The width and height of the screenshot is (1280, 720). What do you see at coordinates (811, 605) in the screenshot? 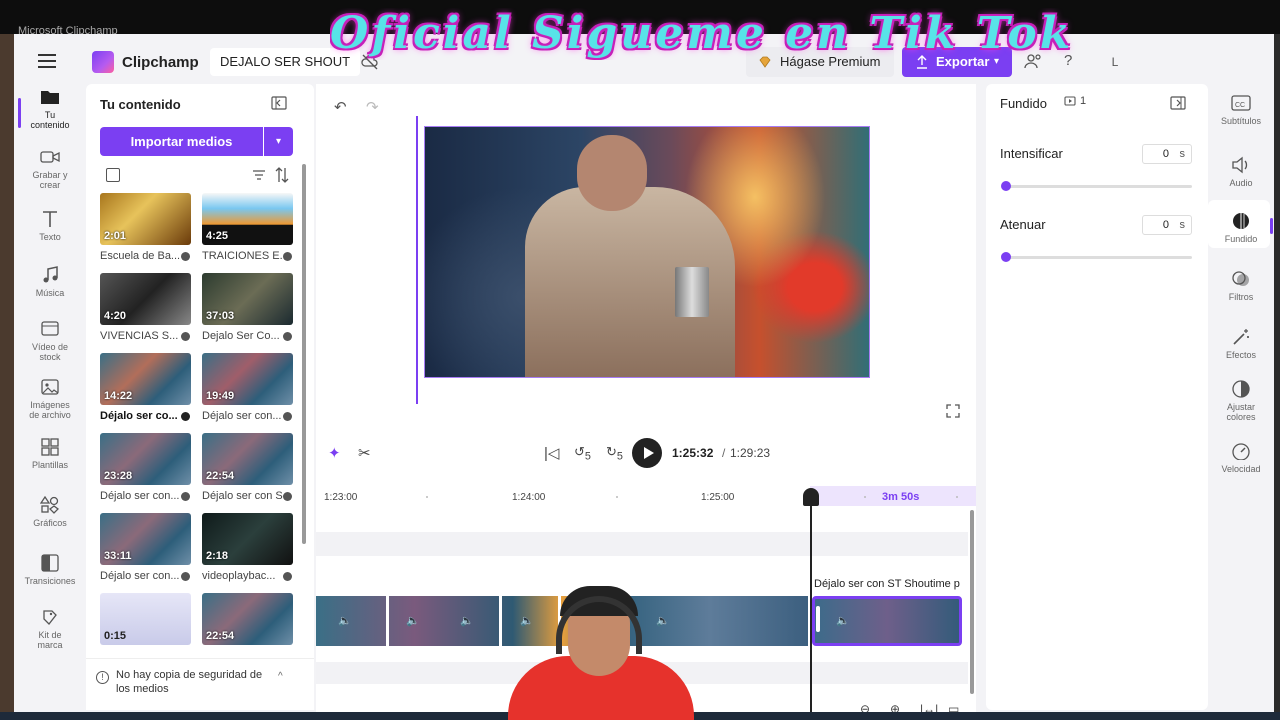
I see `playhead-line` at bounding box center [811, 605].